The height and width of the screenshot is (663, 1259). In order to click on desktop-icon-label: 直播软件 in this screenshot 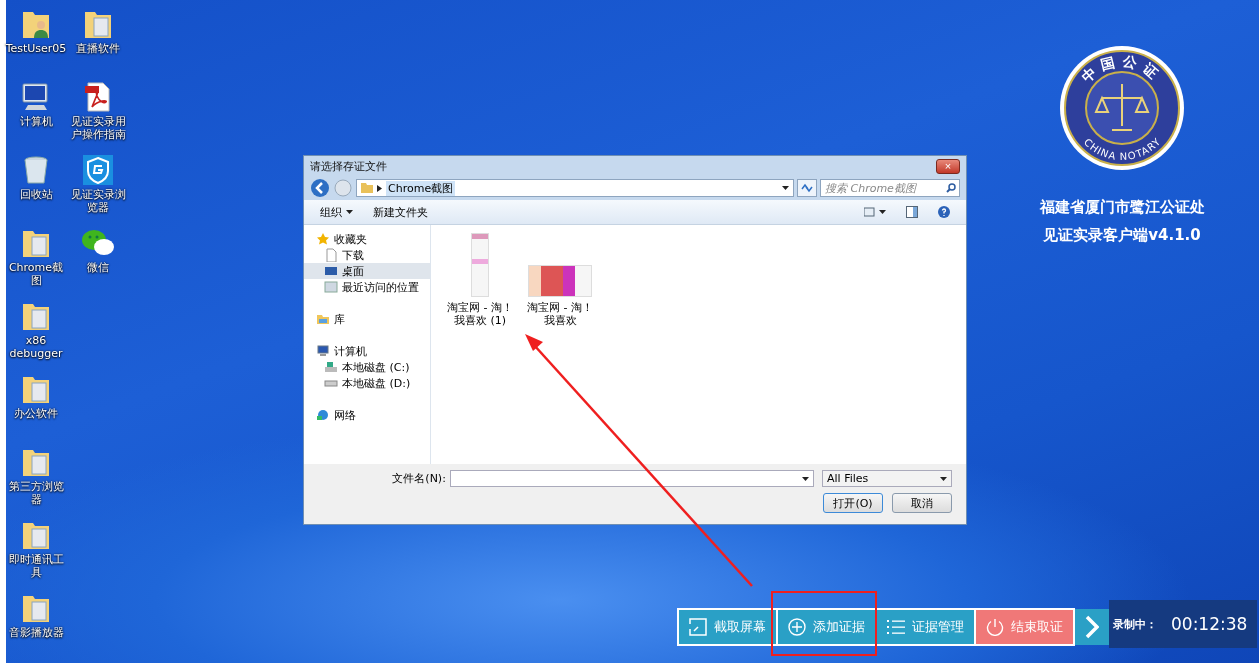, I will do `click(98, 48)`.